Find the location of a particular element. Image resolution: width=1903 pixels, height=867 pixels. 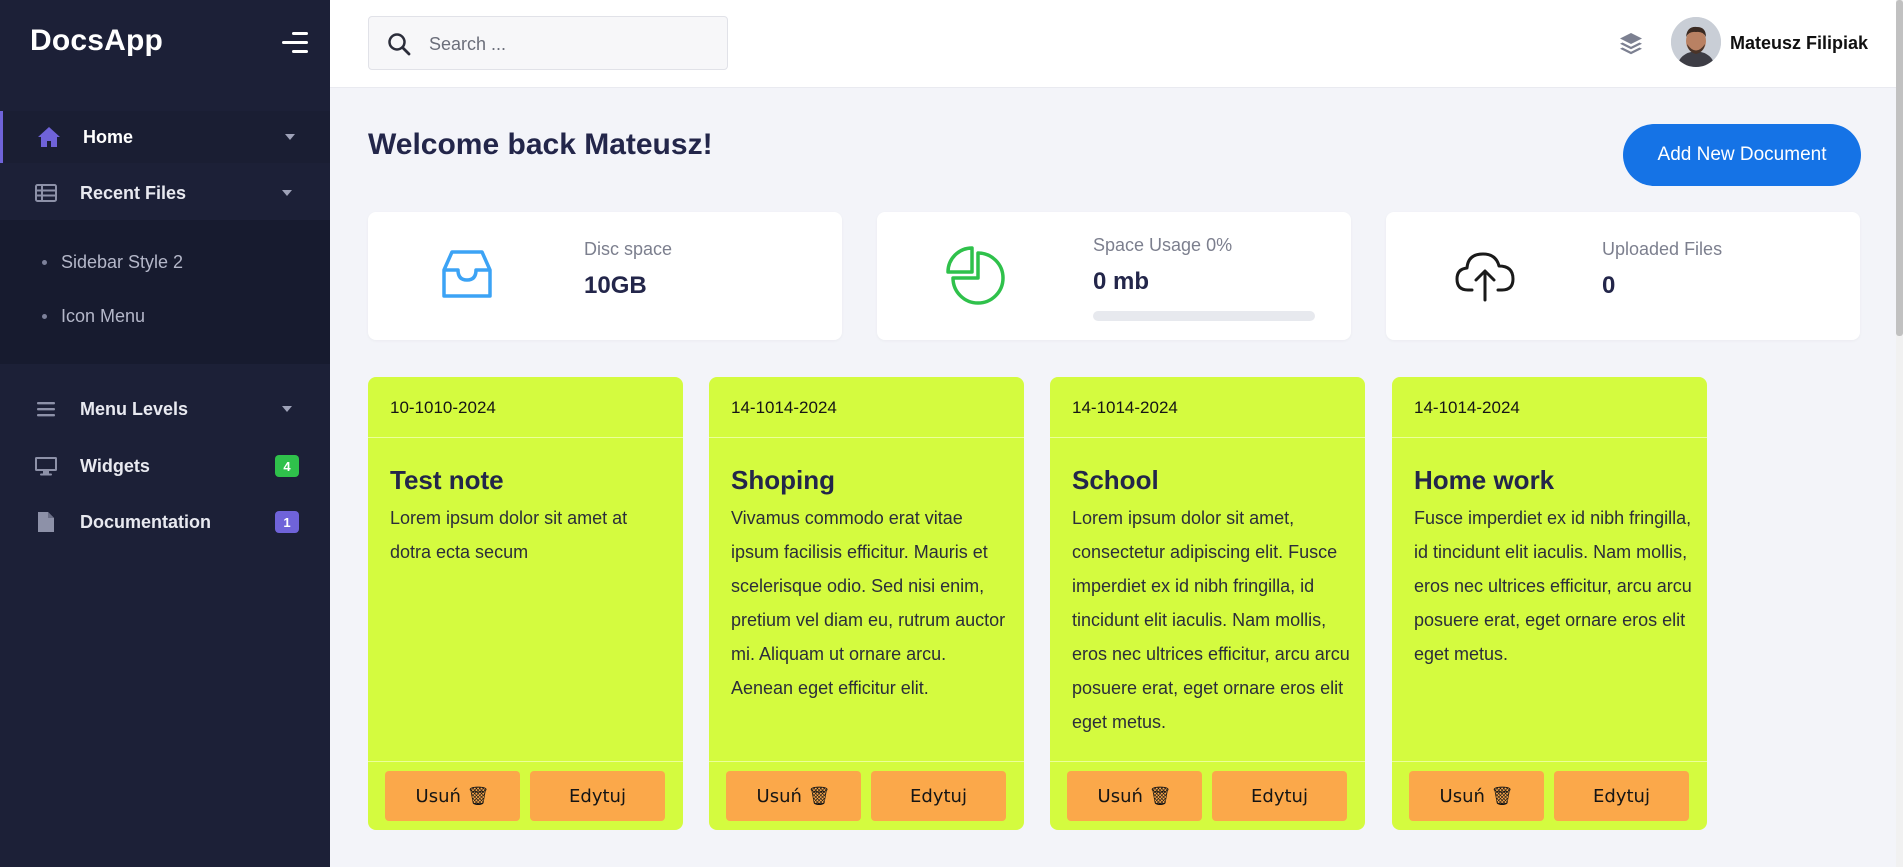

submenu-item-sidebar-style-2: Sidebar Style 2 is located at coordinates (165, 262).